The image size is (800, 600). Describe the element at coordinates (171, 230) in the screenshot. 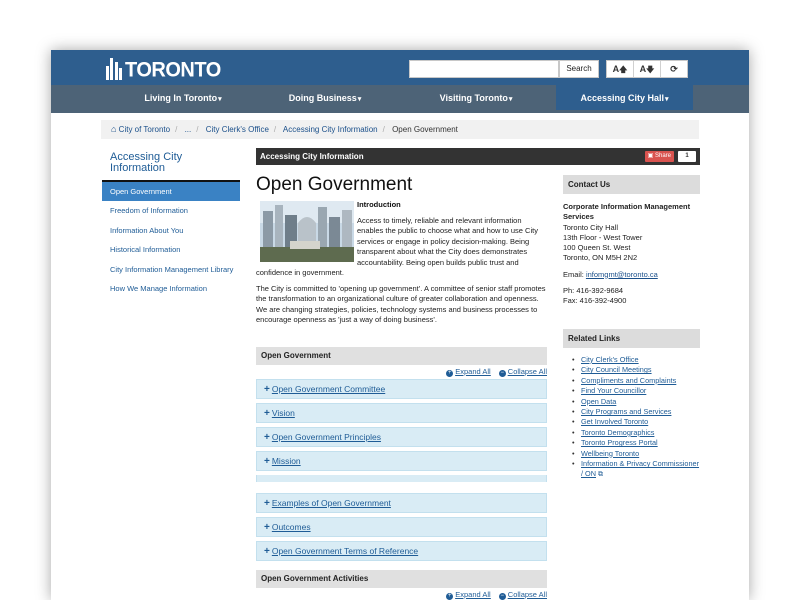

I see `leftnav-item-information-about-you: Information About You` at that location.